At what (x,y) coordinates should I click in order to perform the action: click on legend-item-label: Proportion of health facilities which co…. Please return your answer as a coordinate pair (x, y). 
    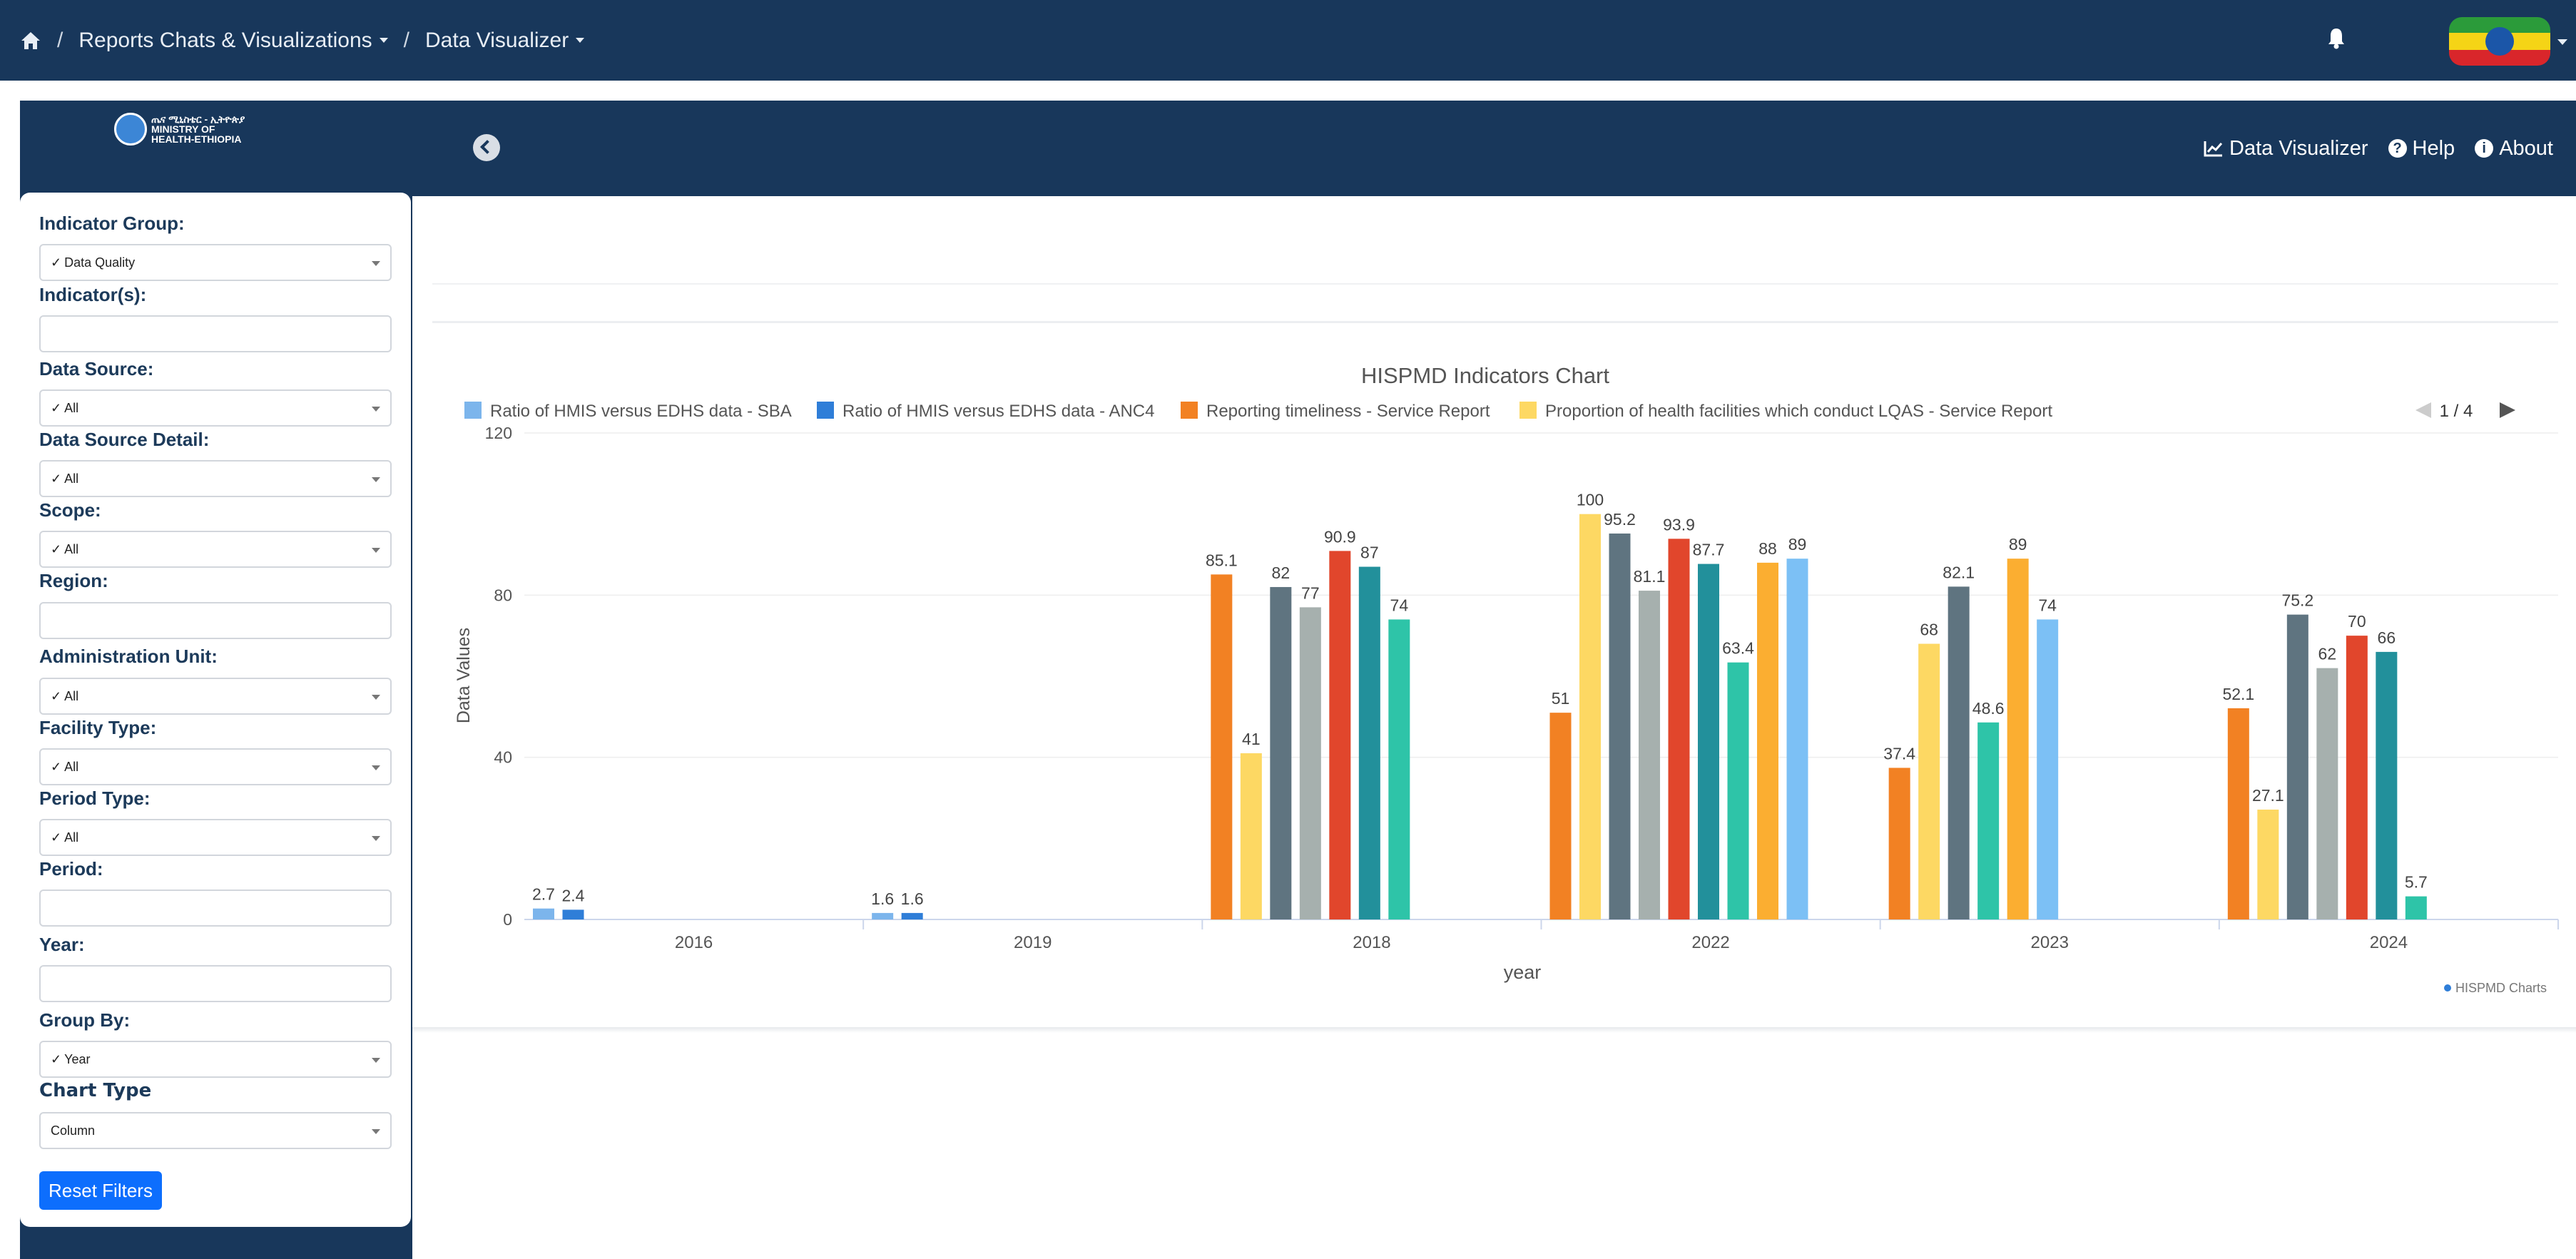
    Looking at the image, I should click on (1798, 411).